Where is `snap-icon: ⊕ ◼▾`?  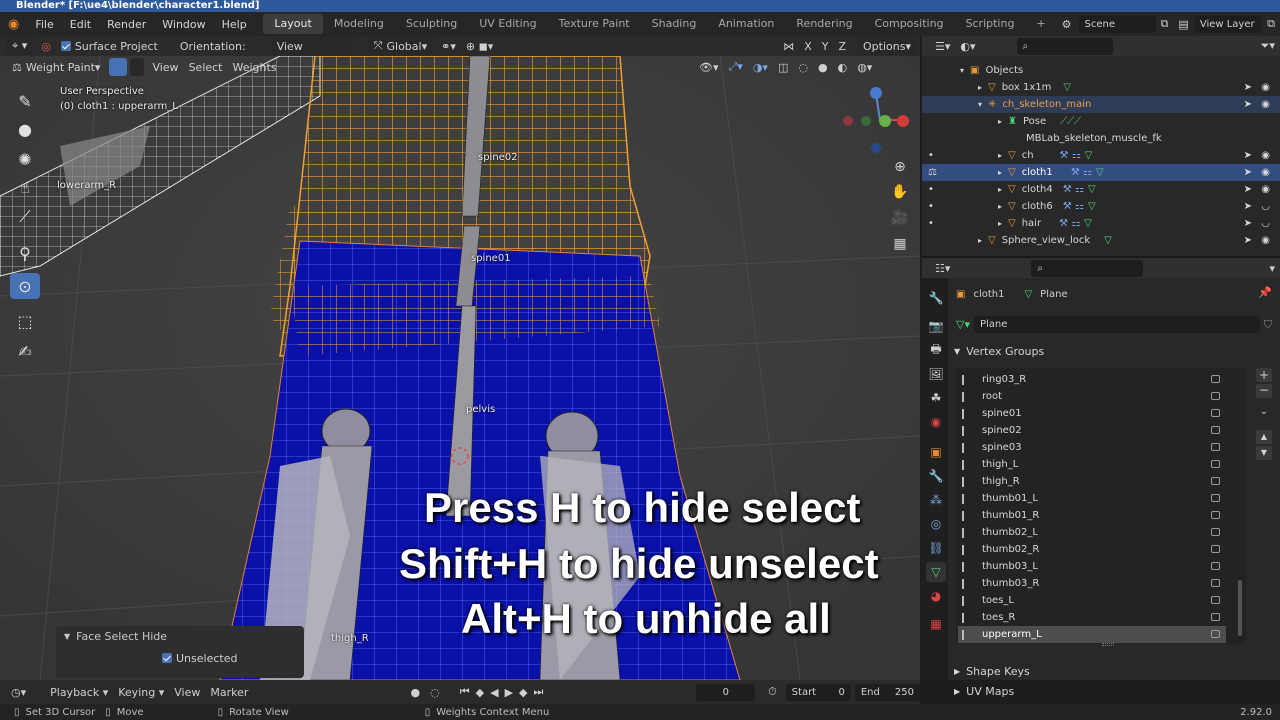
snap-icon: ⊕ ◼▾ is located at coordinates (479, 46).